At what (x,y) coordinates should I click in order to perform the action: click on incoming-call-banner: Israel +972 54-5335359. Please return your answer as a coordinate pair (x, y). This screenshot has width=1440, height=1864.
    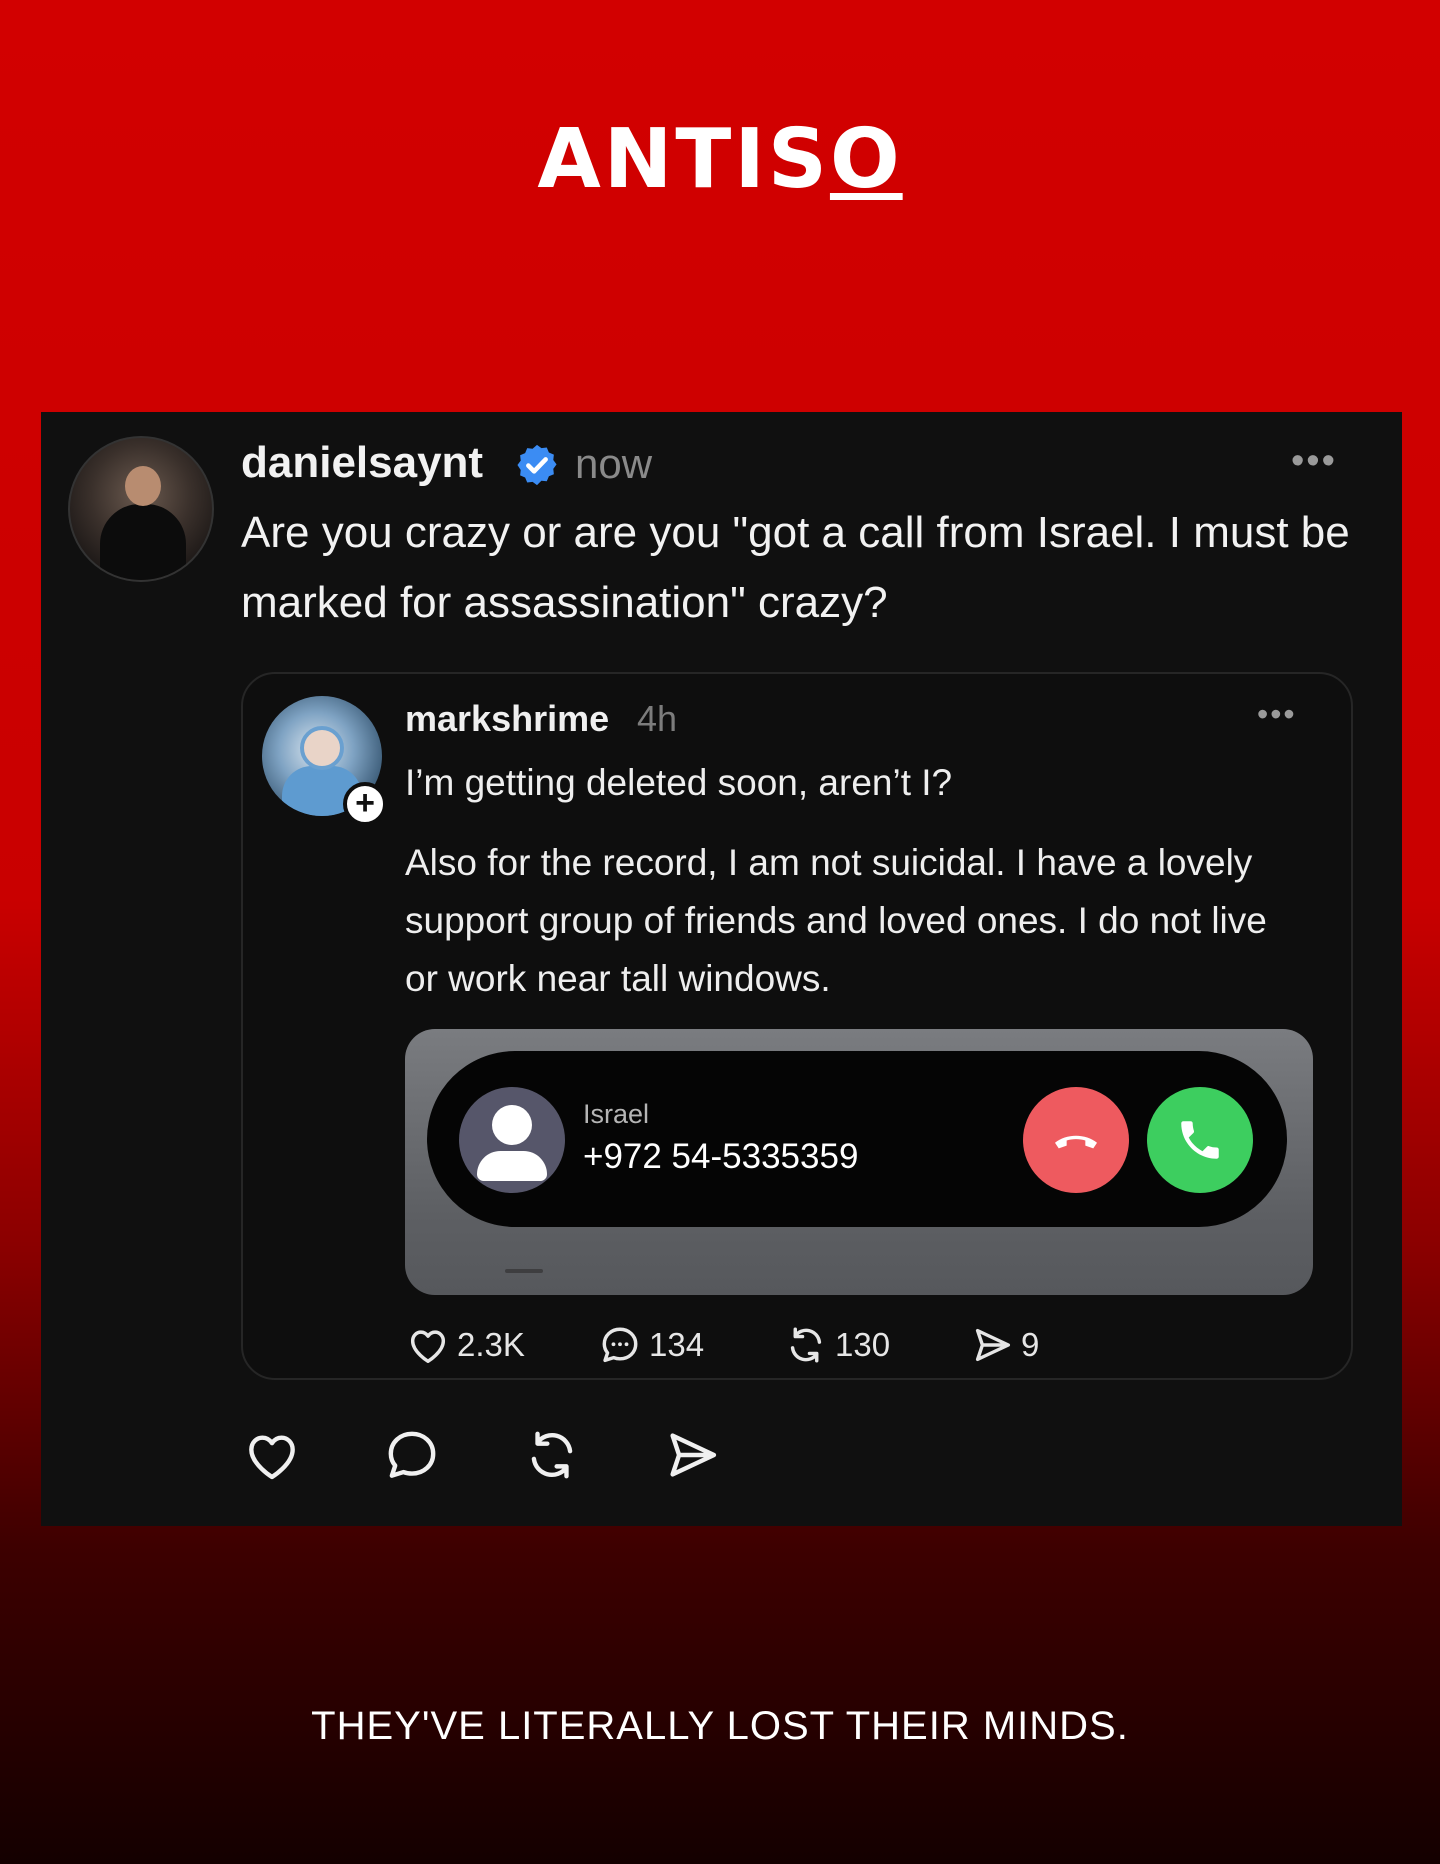
    Looking at the image, I should click on (857, 1139).